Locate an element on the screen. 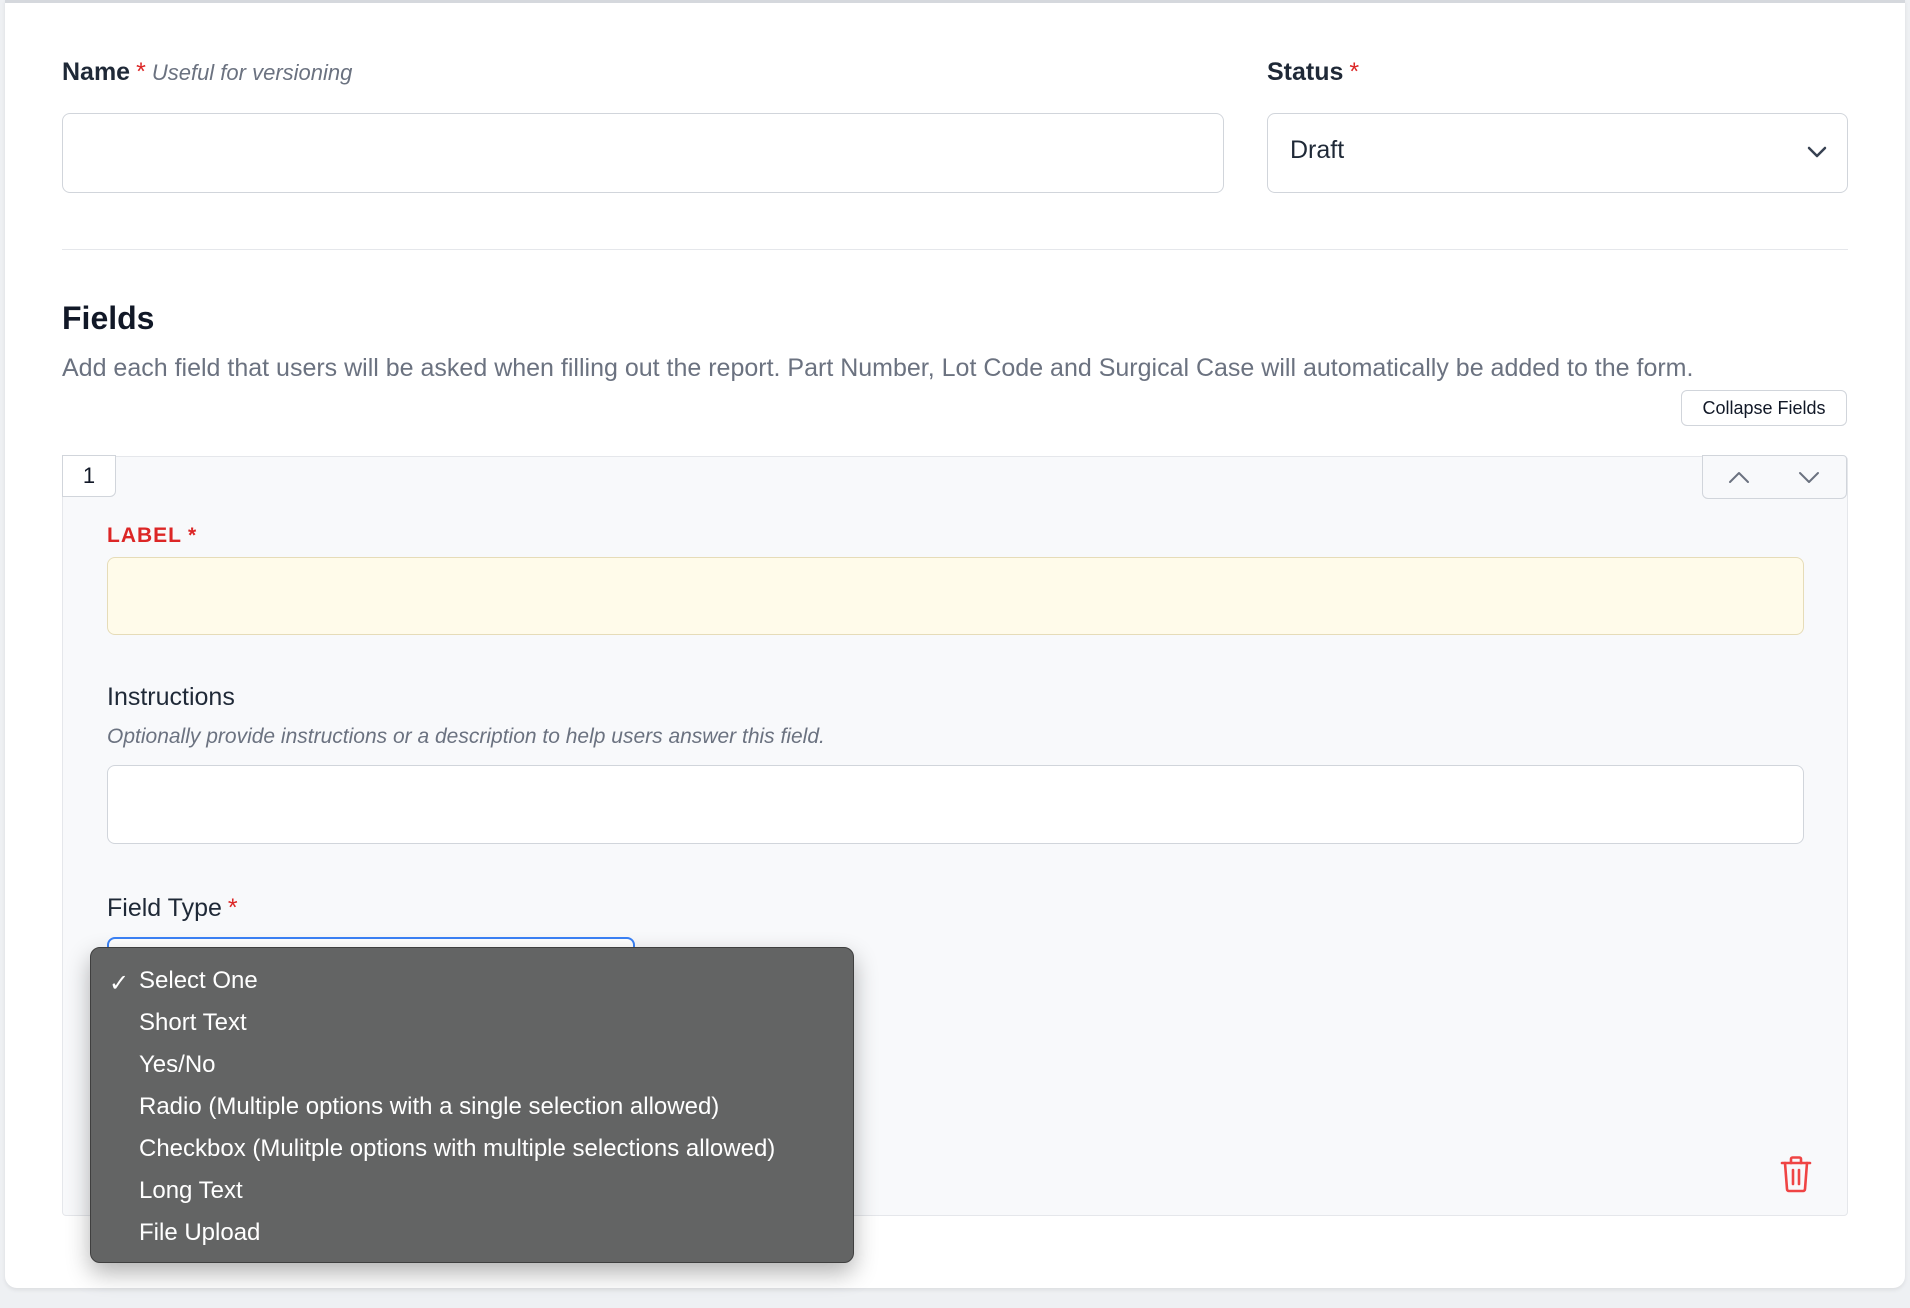 The image size is (1910, 1308). trash-icon is located at coordinates (1796, 1174).